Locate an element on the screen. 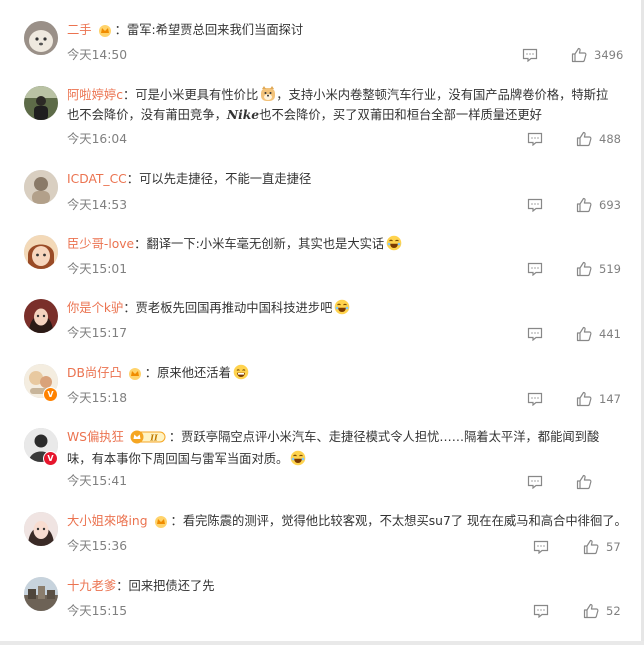  comment-text-part: 可是小米更具有性价比 is located at coordinates (197, 95).